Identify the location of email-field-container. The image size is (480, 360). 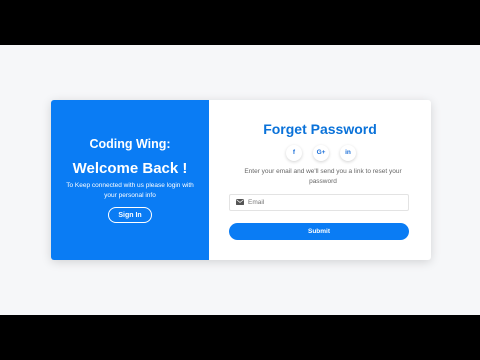
(319, 202).